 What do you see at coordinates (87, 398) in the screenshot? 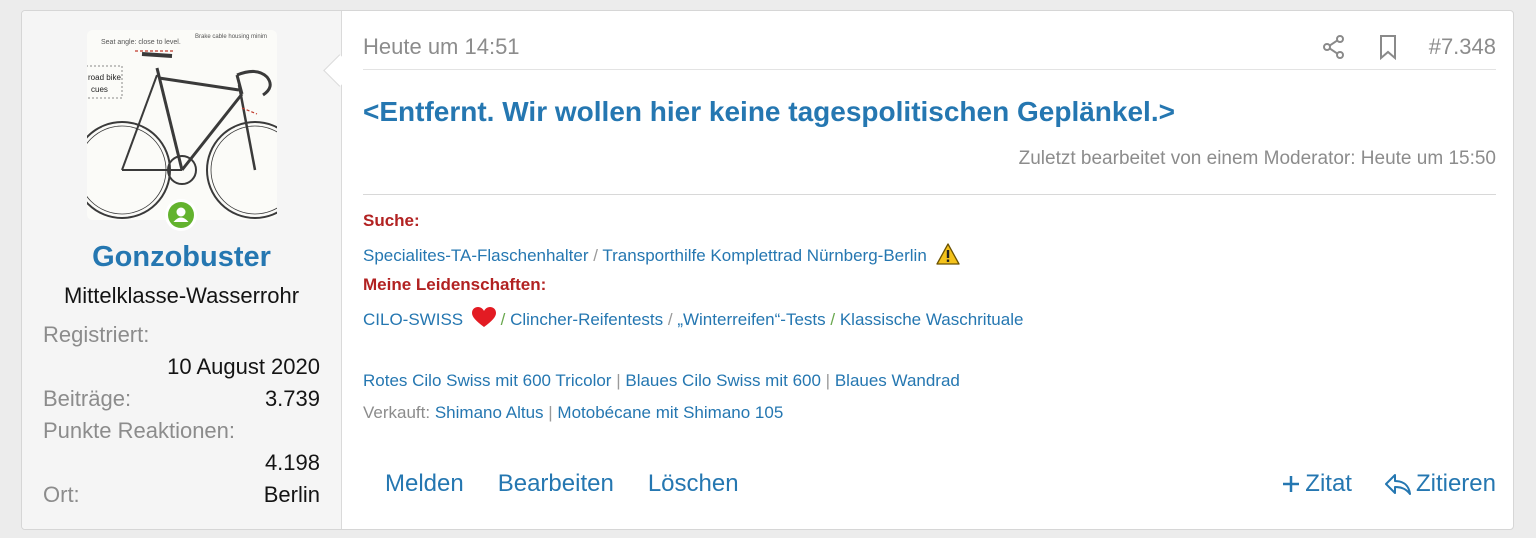
I see `stat-label-posts: Beiträge:` at bounding box center [87, 398].